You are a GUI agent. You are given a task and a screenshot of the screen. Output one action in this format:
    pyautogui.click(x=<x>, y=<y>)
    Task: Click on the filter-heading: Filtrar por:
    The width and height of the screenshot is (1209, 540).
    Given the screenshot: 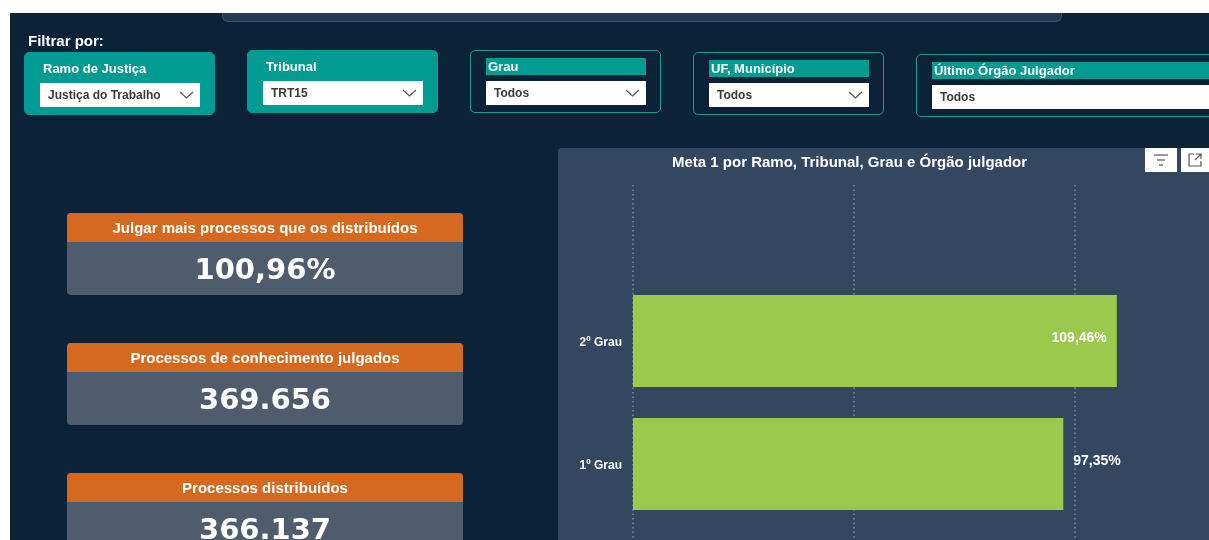 What is the action you would take?
    pyautogui.click(x=66, y=41)
    